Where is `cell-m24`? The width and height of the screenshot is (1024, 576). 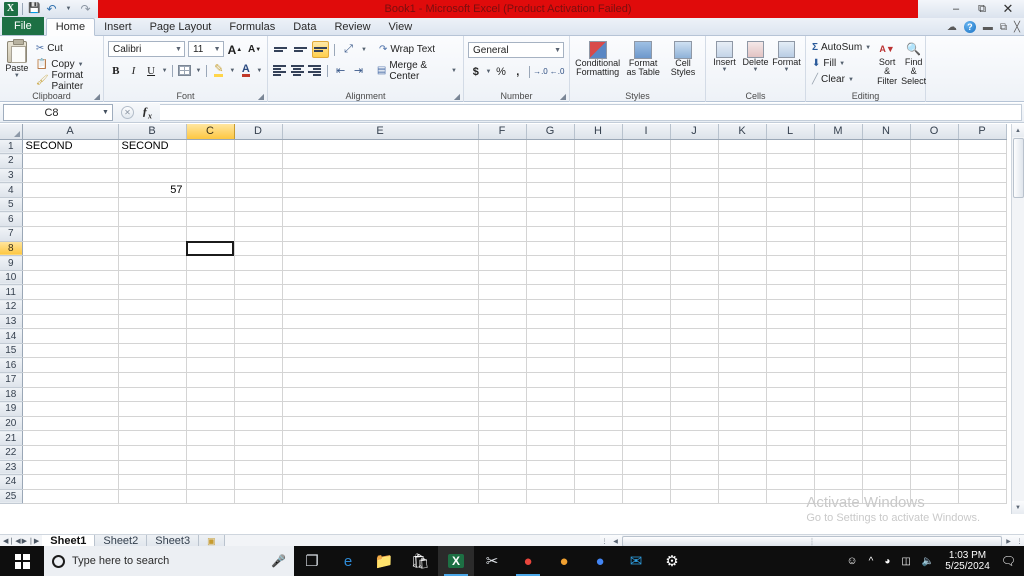
cell-m24 is located at coordinates (838, 482).